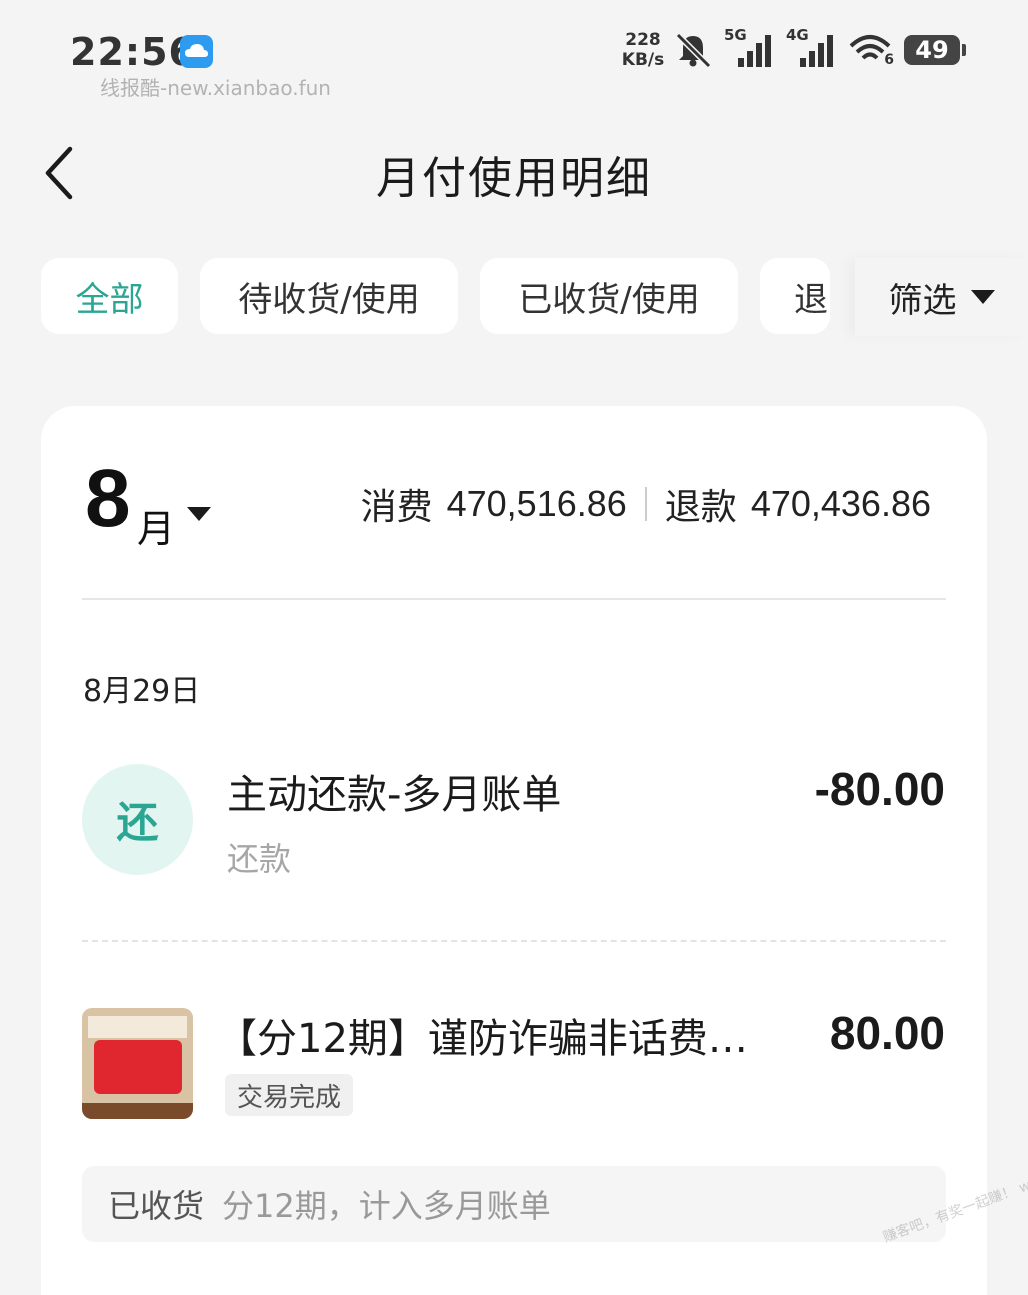  What do you see at coordinates (871, 50) in the screenshot?
I see `wifi-icon: 6` at bounding box center [871, 50].